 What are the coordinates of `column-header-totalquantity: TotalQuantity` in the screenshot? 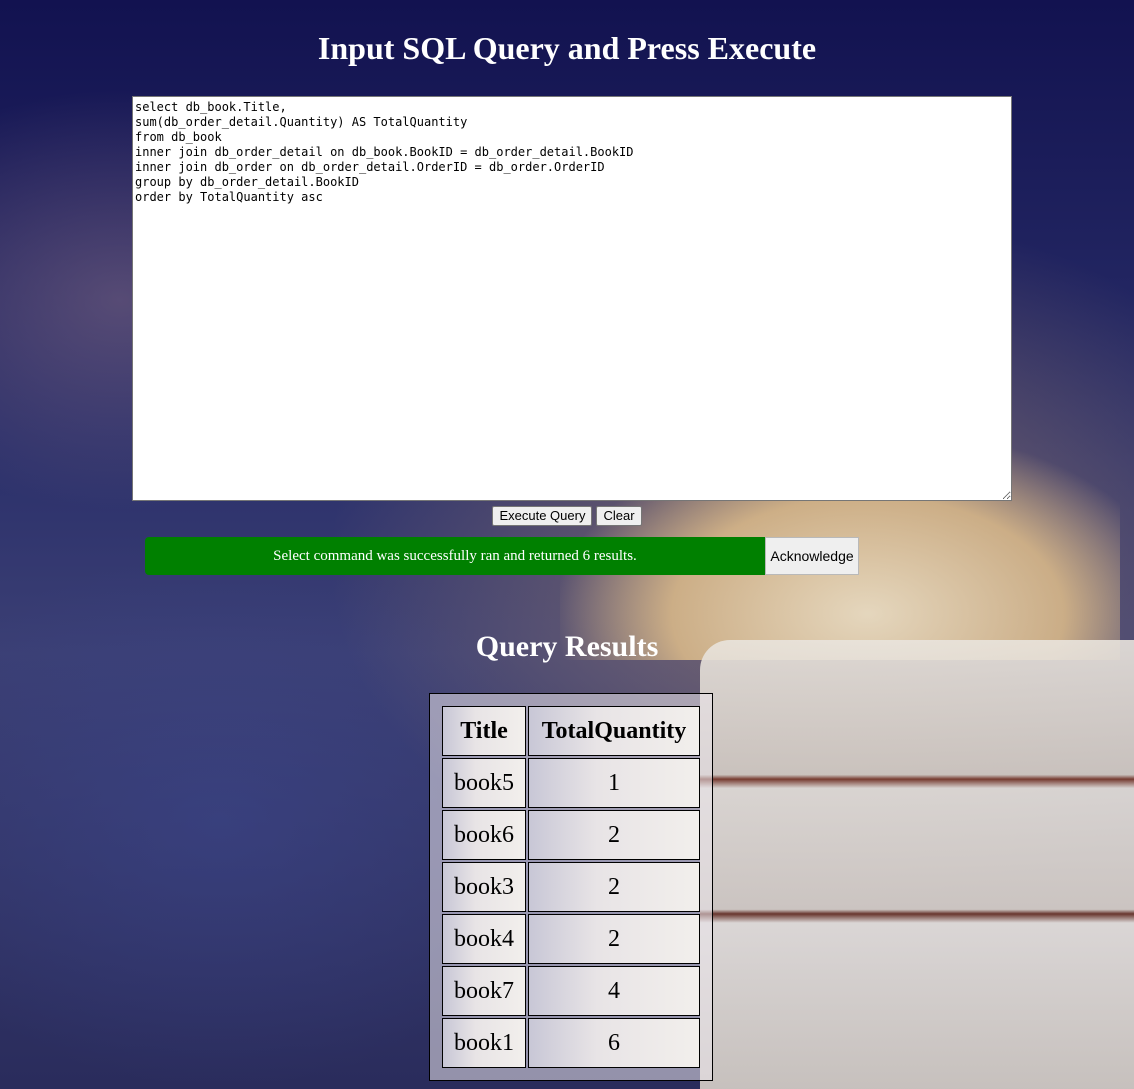 It's located at (614, 731).